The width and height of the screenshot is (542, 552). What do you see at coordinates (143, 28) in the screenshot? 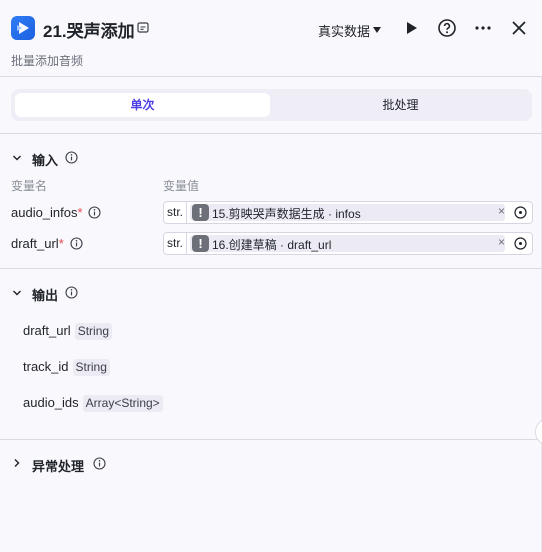
I see `edit-title-icon` at bounding box center [143, 28].